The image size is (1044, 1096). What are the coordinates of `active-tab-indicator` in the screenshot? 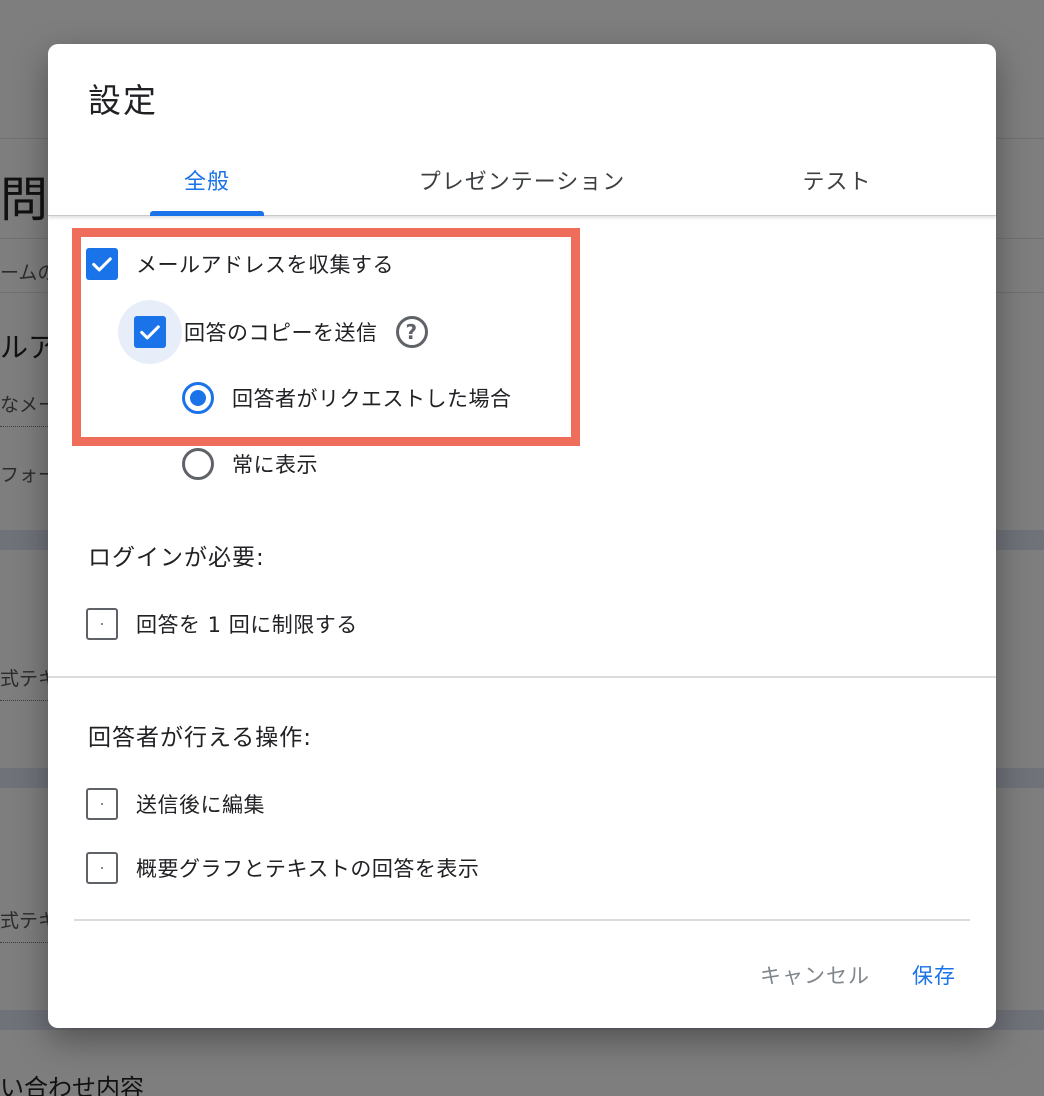 It's located at (207, 213).